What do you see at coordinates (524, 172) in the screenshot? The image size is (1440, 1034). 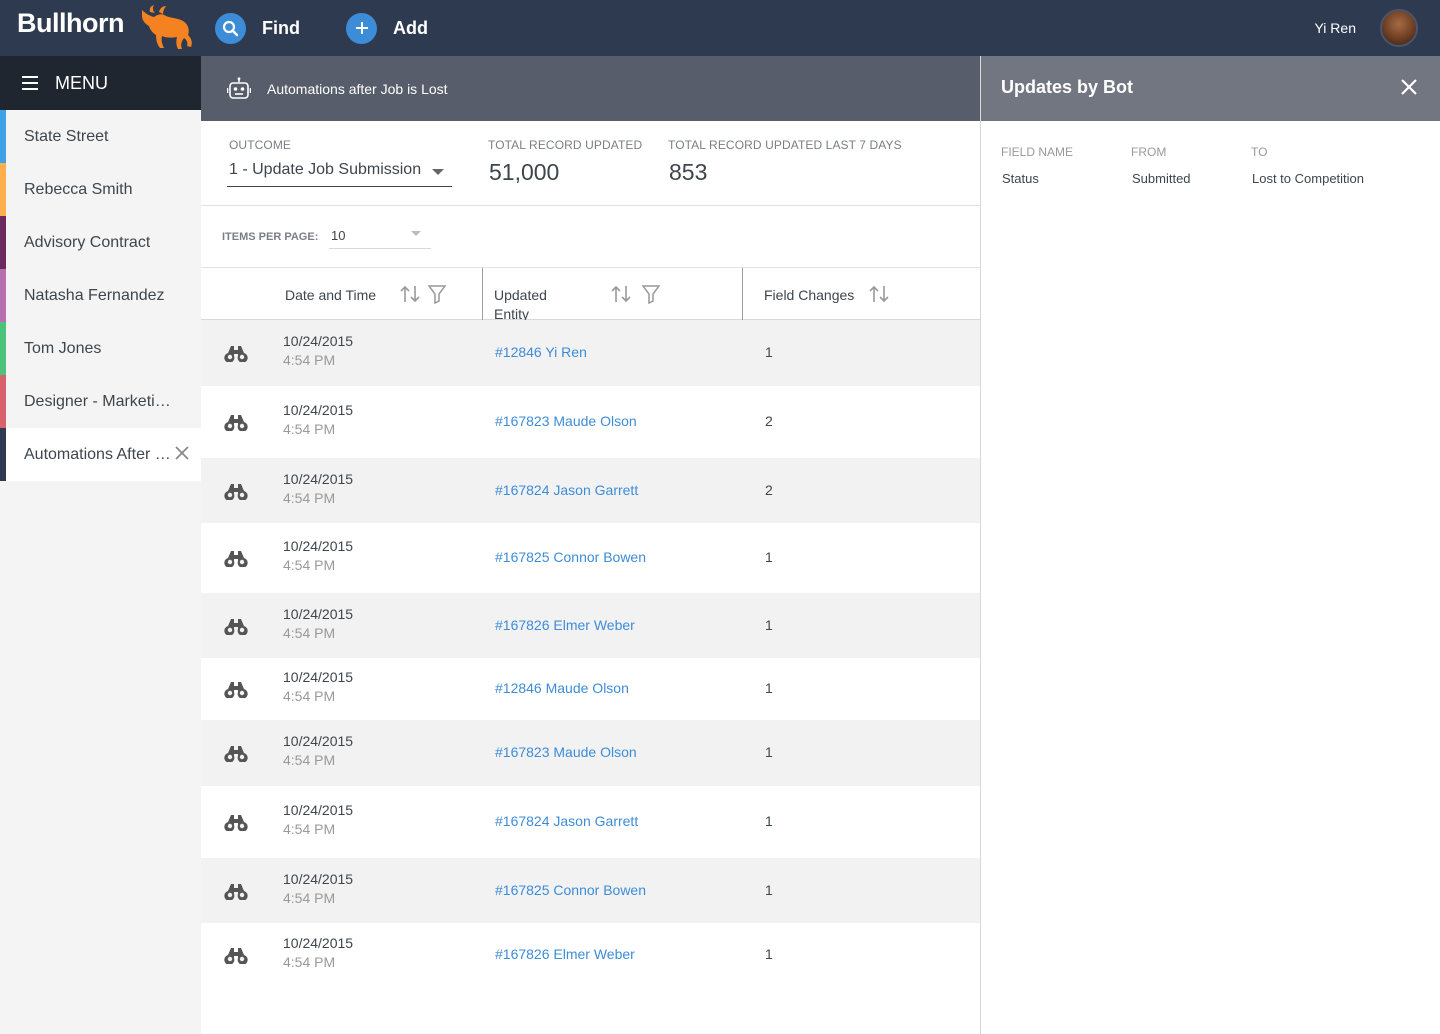 I see `total-updated-value: 51,000` at bounding box center [524, 172].